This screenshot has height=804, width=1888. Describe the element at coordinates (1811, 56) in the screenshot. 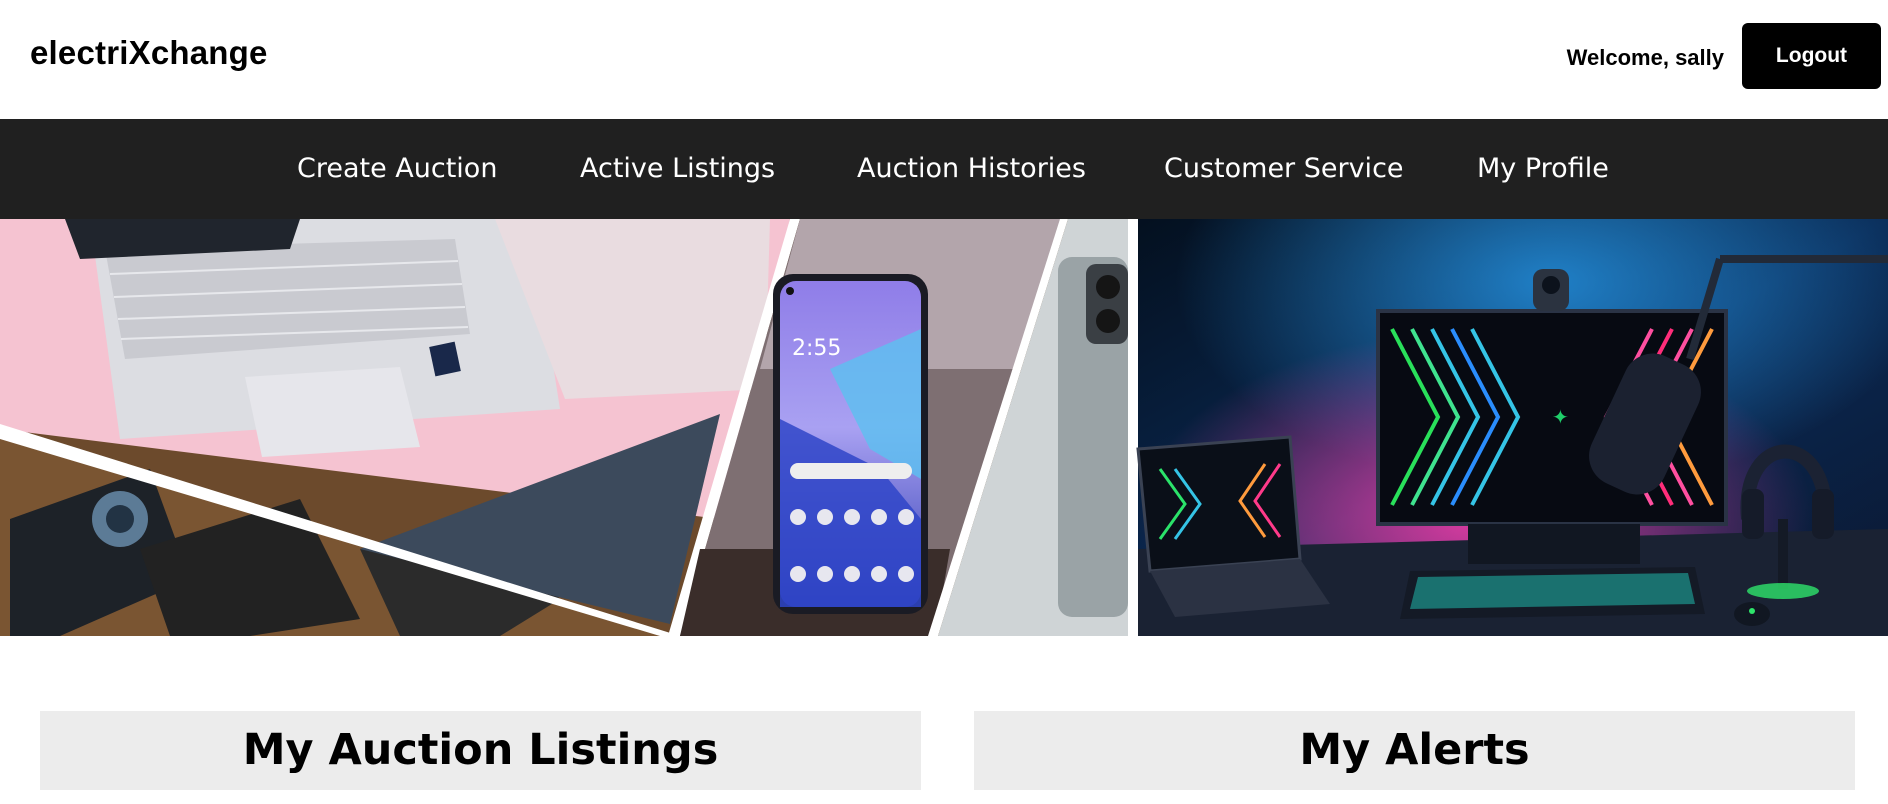

I see `logout-button: Logout` at that location.